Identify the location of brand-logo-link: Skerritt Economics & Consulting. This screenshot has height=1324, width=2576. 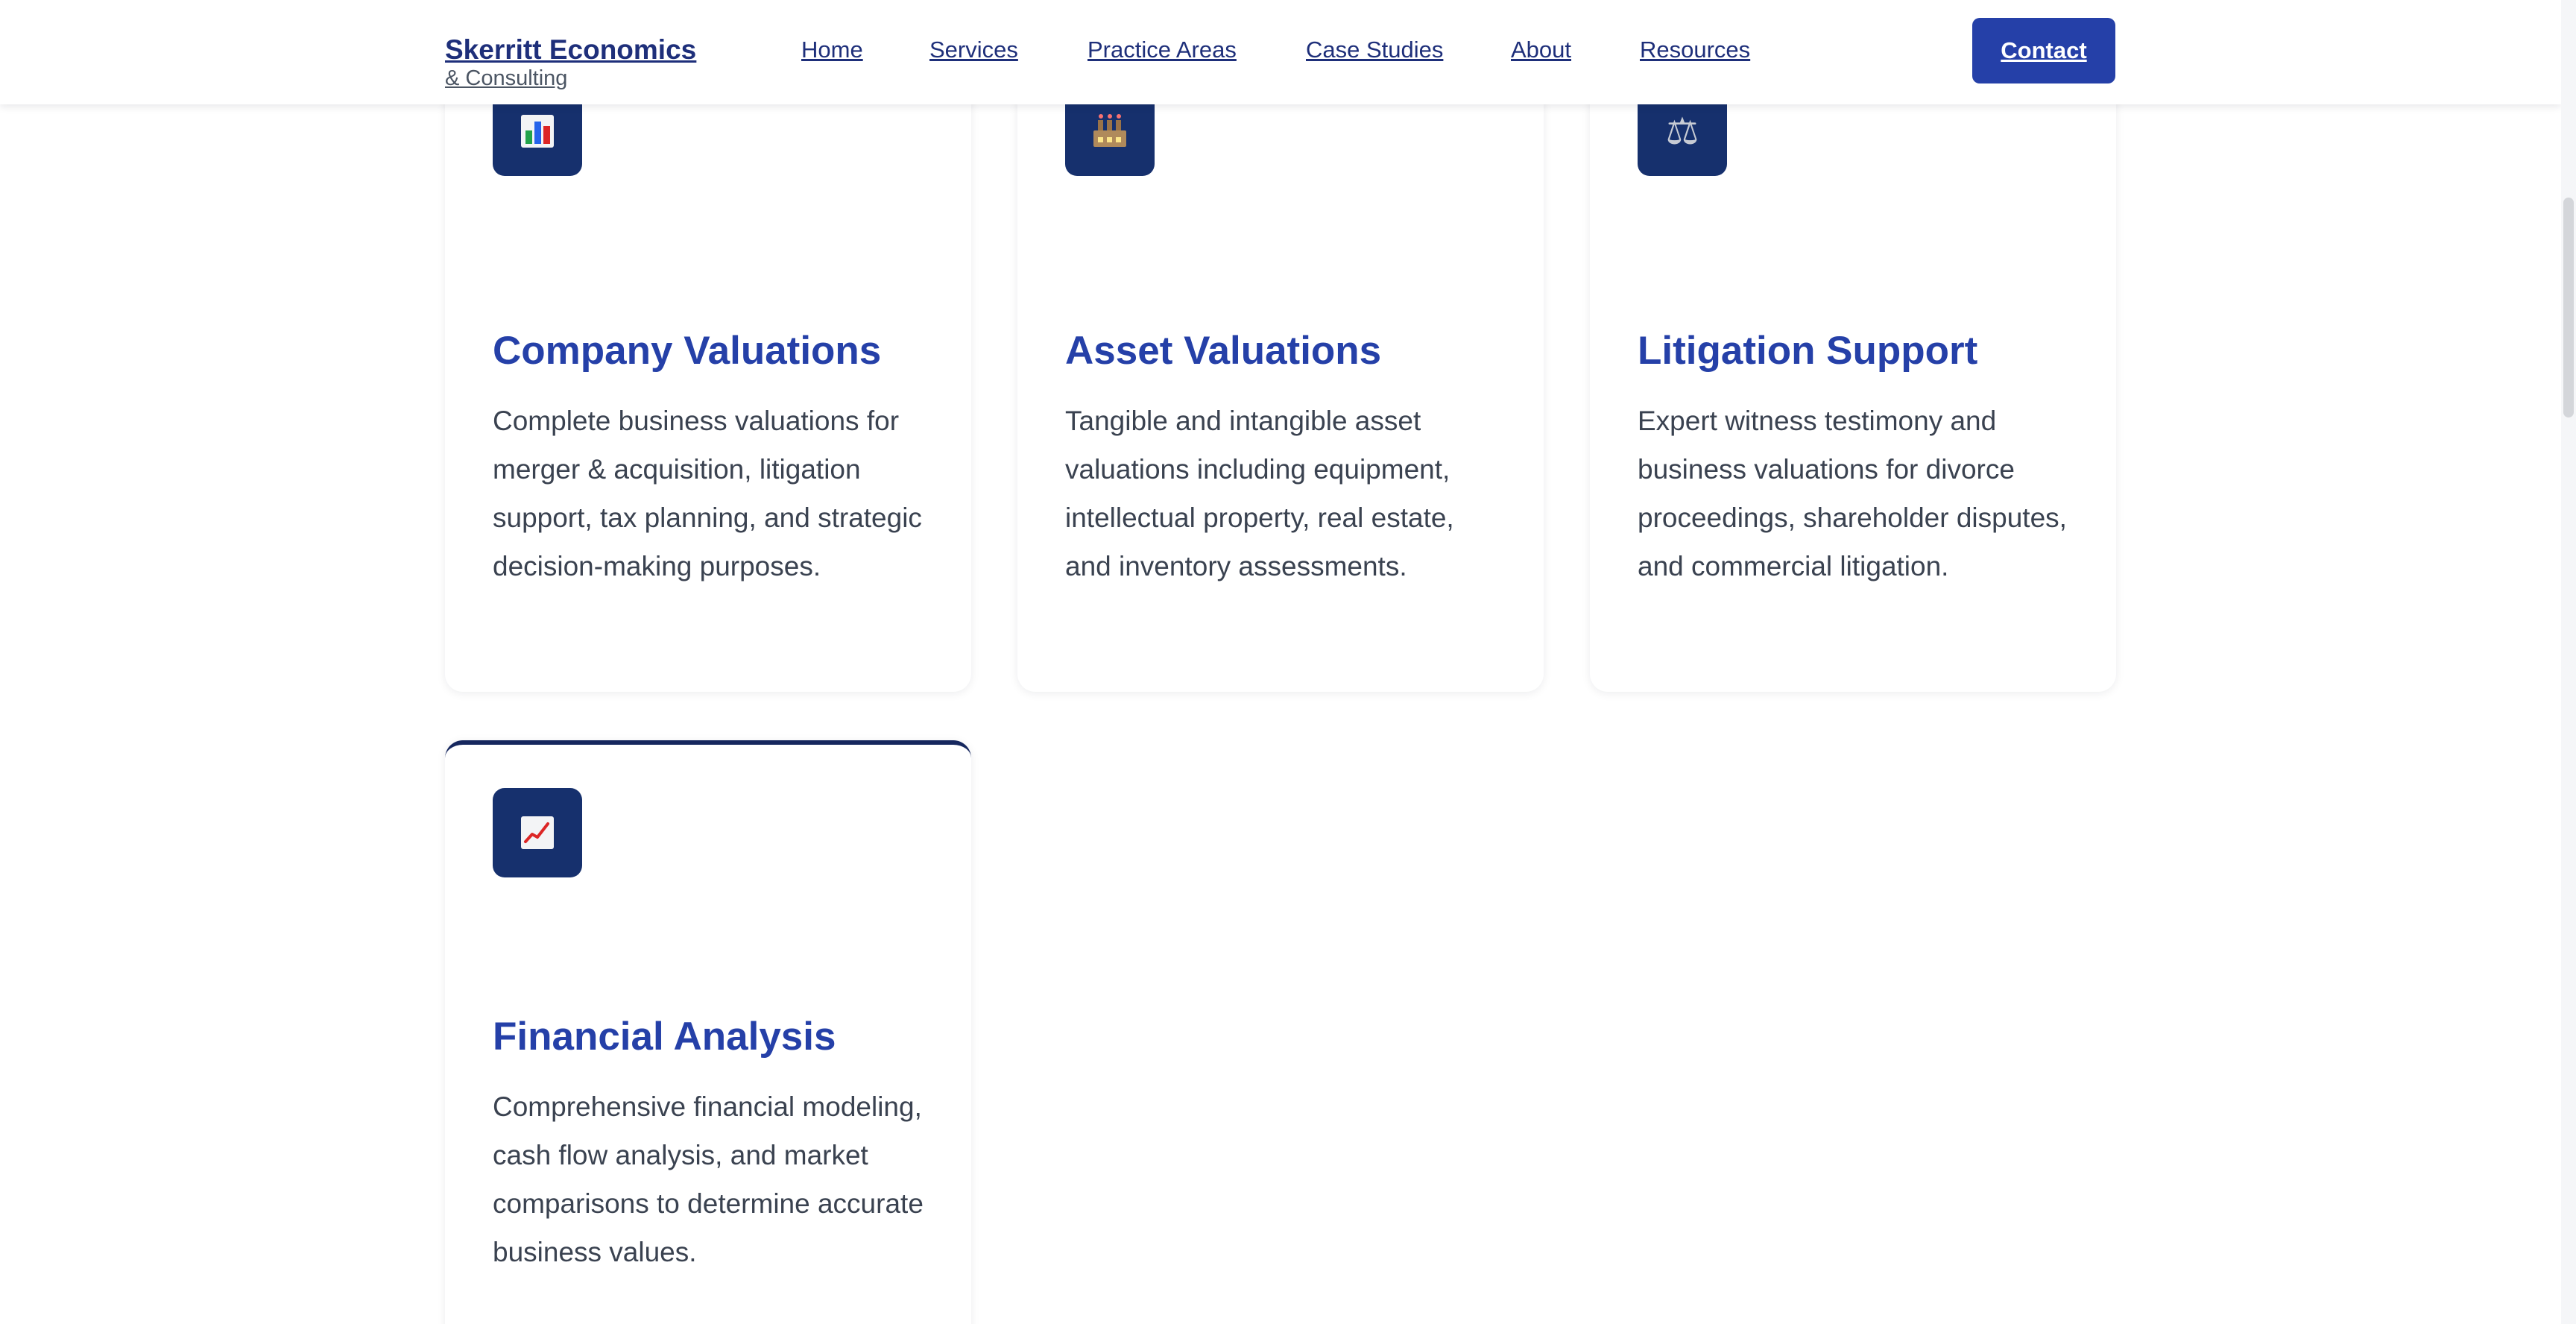
(570, 61).